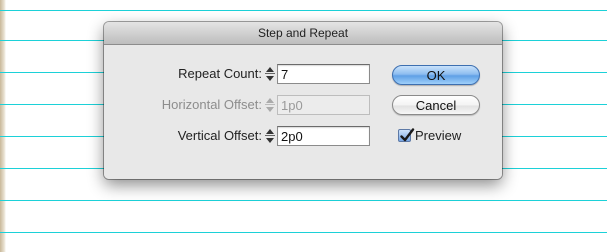 This screenshot has width=607, height=252. What do you see at coordinates (211, 104) in the screenshot?
I see `horizontal-offset-label: Horizontal Offset:` at bounding box center [211, 104].